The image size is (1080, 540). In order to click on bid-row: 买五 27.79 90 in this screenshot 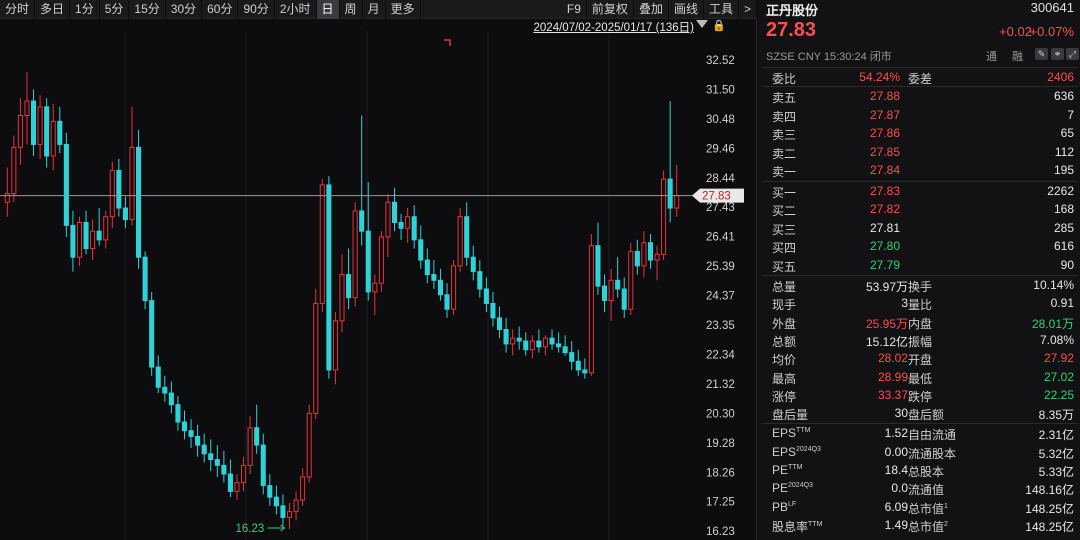, I will do `click(919, 265)`.